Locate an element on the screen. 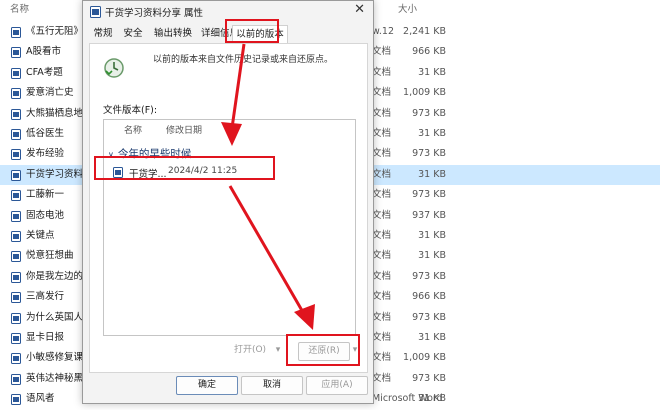  annotation-arrows is located at coordinates (268, 186).